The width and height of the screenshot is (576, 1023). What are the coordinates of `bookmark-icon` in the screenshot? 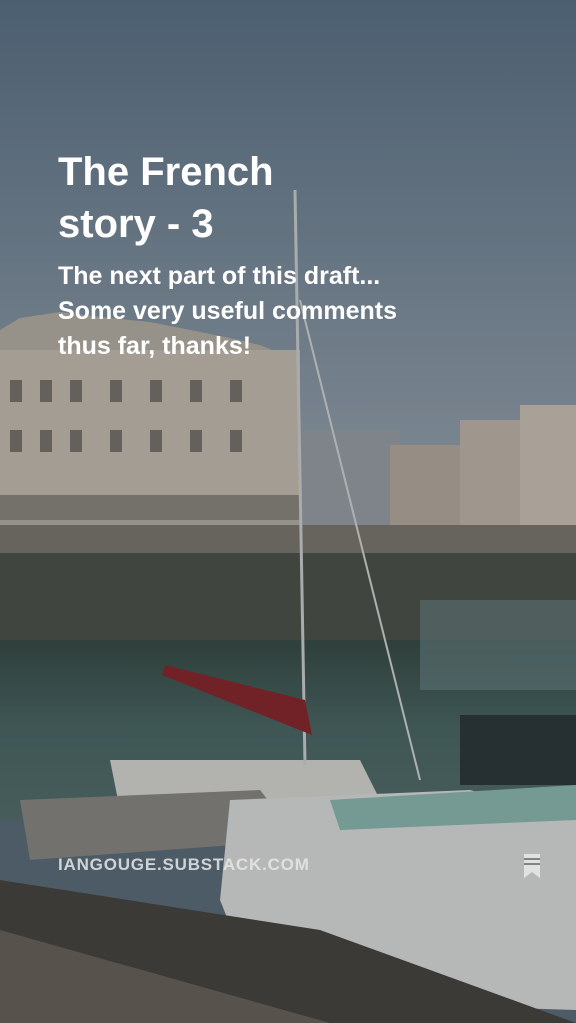 It's located at (532, 866).